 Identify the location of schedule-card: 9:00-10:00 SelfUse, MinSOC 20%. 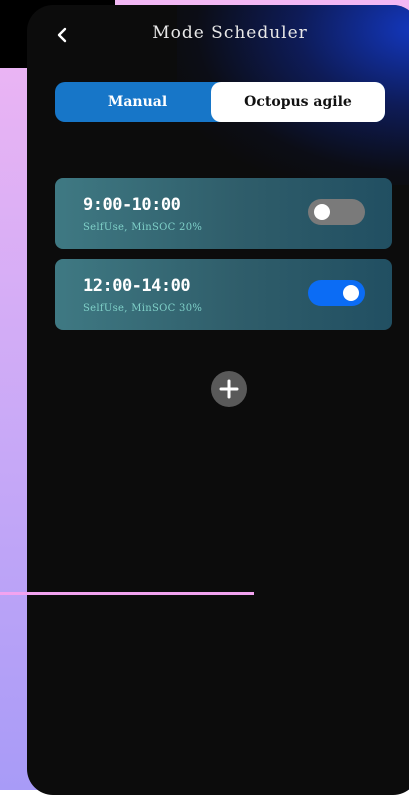
(223, 213).